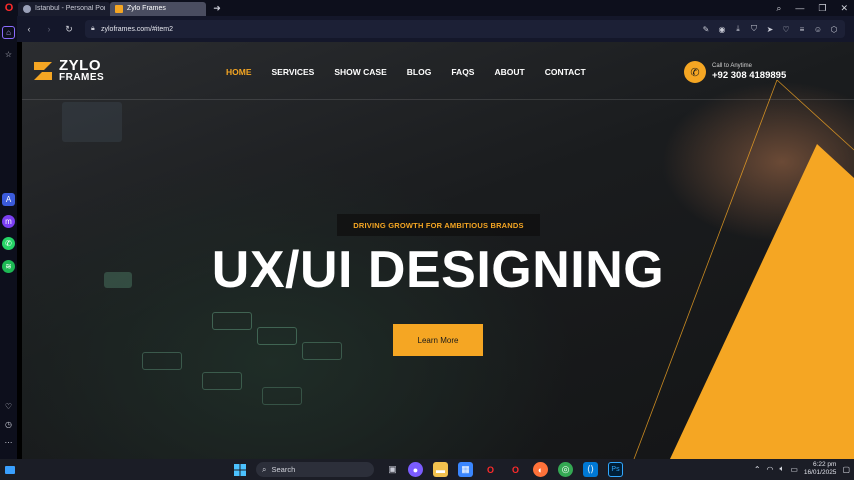 Image resolution: width=854 pixels, height=480 pixels. Describe the element at coordinates (264, 469) in the screenshot. I see `search-icon: ⌕` at that location.